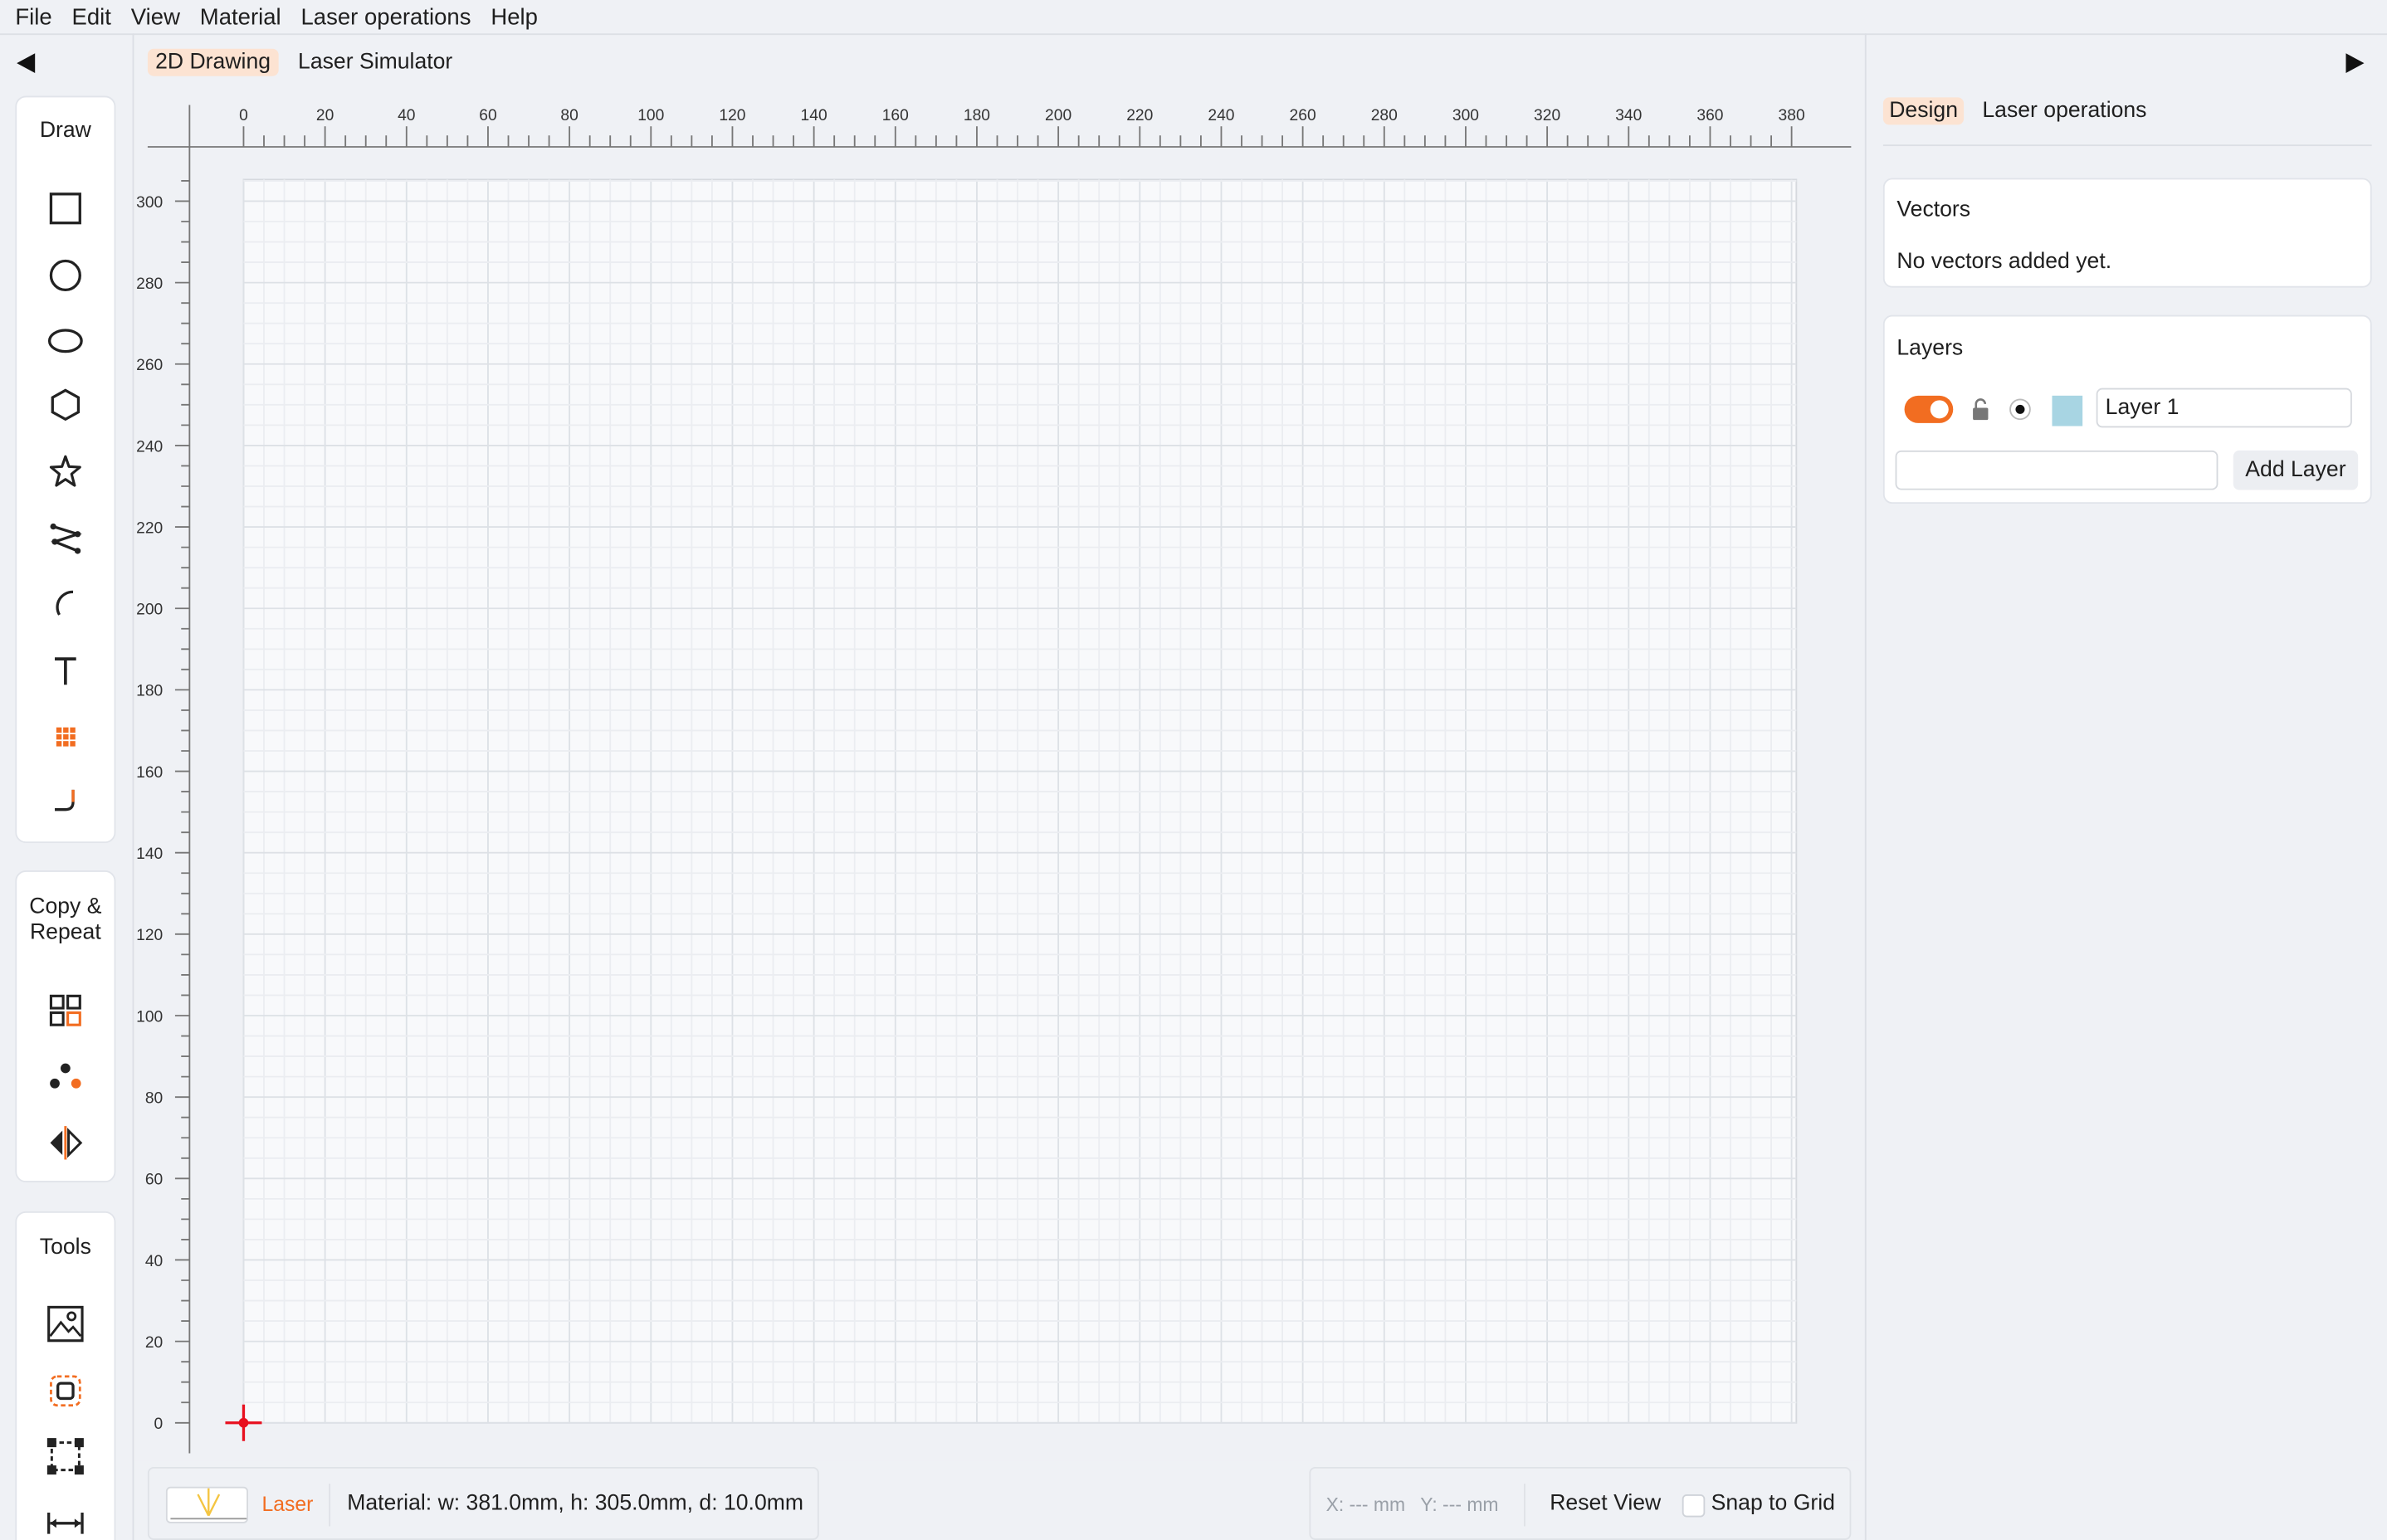 This screenshot has width=2387, height=1540. Describe the element at coordinates (977, 115) in the screenshot. I see `x-ruler-label: 180` at that location.